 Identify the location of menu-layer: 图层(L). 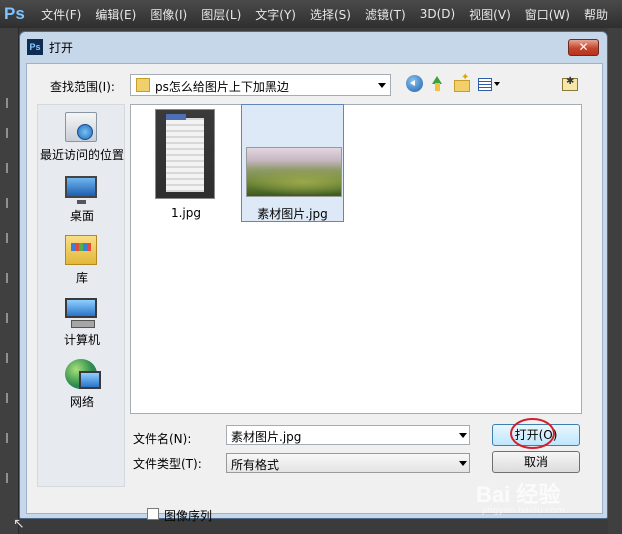
(221, 14).